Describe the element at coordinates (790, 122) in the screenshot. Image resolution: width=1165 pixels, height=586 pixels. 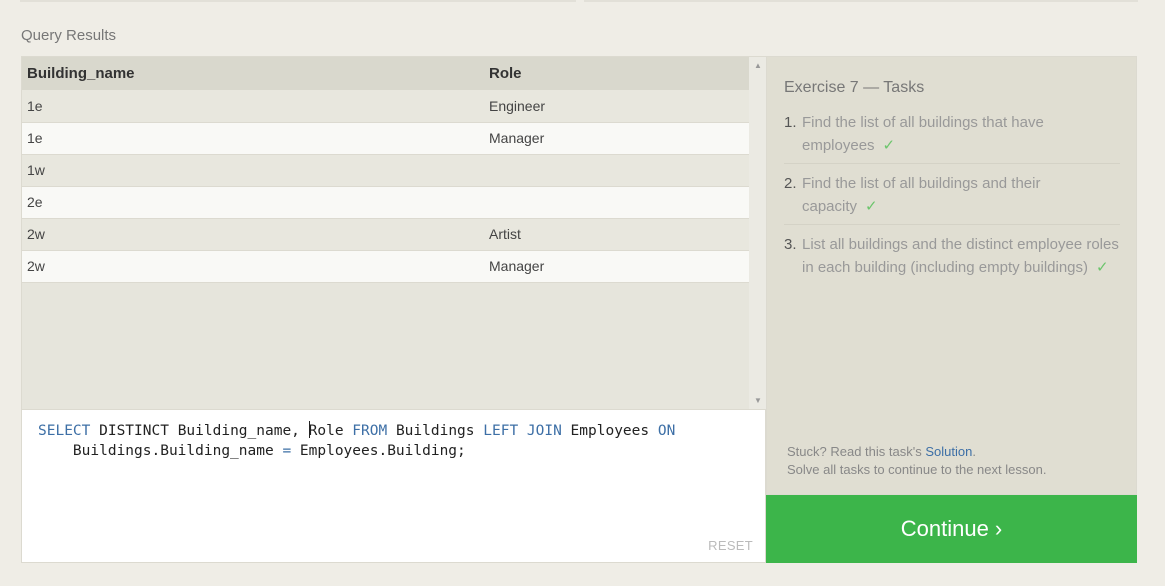
I see `task-number: 1.` at that location.